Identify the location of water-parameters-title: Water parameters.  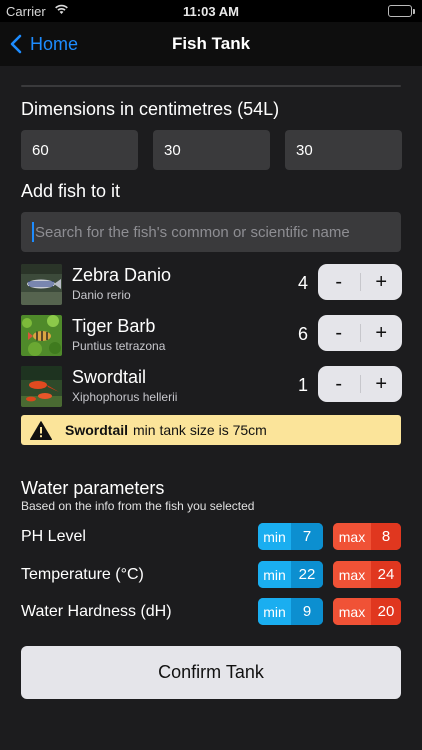
(93, 488).